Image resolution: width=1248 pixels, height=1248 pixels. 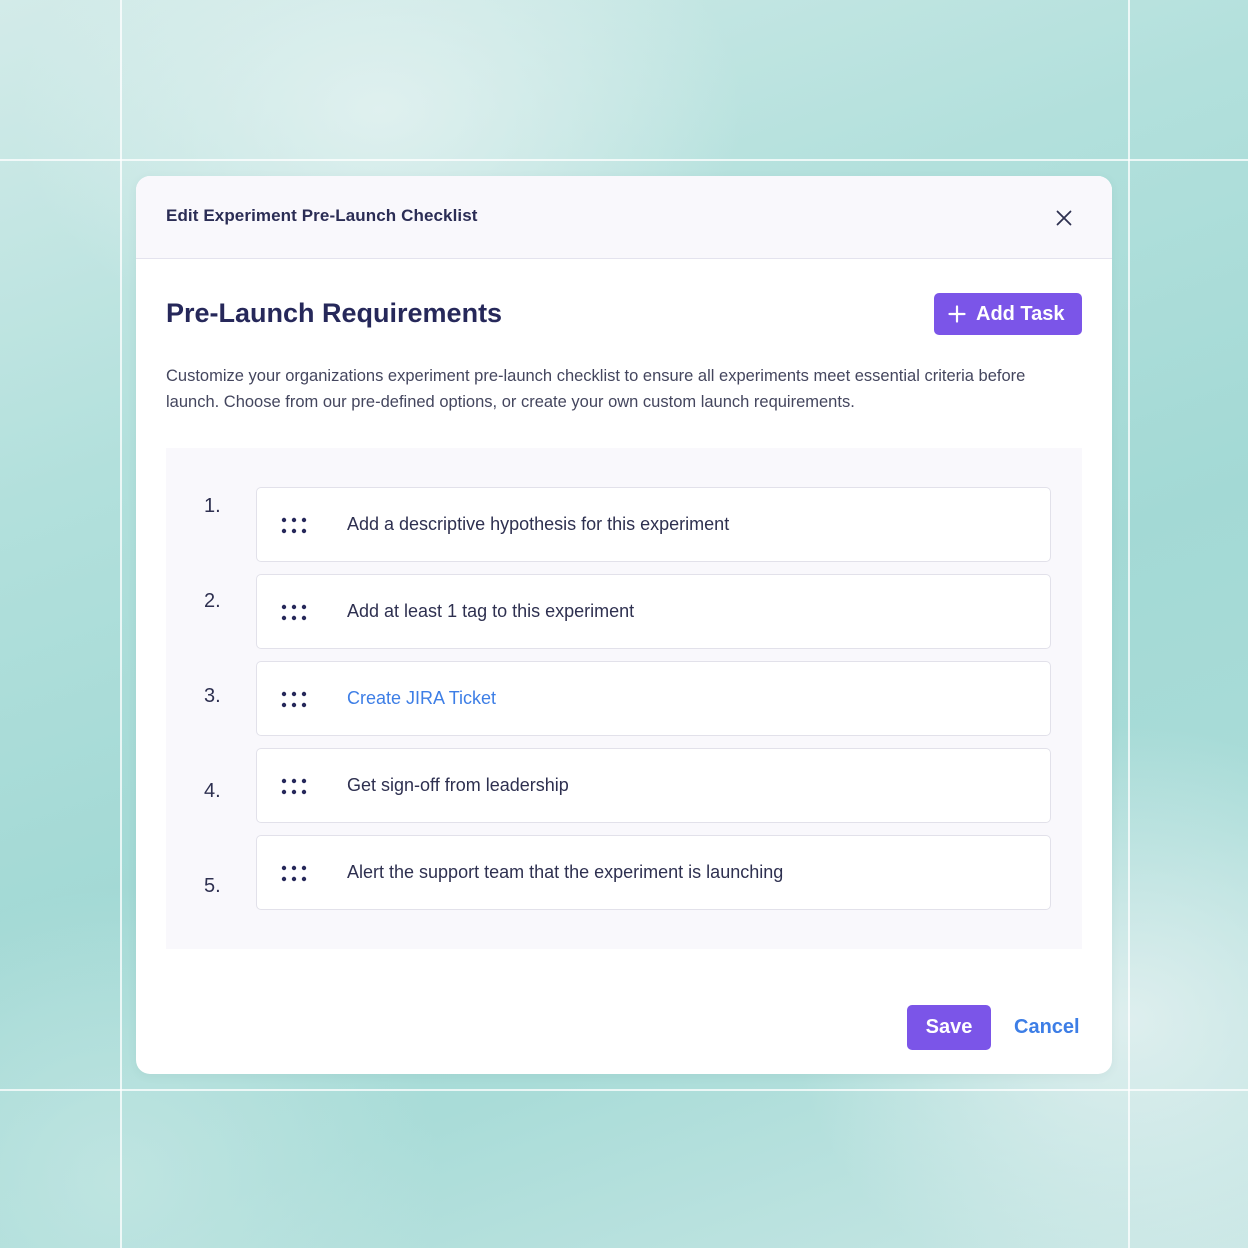 What do you see at coordinates (421, 698) in the screenshot?
I see `create-jira-ticket-link: Create JIRA Ticket` at bounding box center [421, 698].